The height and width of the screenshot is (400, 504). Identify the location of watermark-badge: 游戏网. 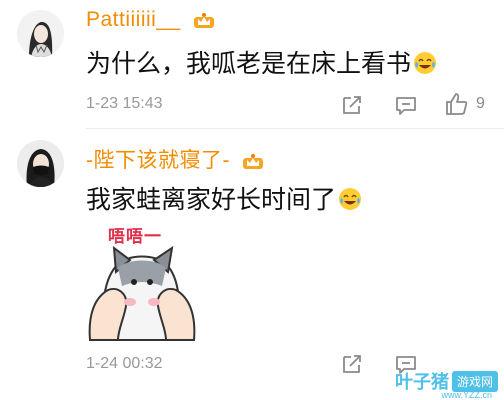
(474, 381).